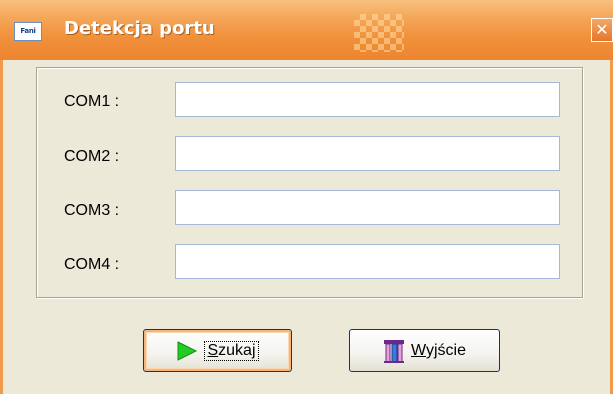  What do you see at coordinates (28, 31) in the screenshot?
I see `app-icon: Fani` at bounding box center [28, 31].